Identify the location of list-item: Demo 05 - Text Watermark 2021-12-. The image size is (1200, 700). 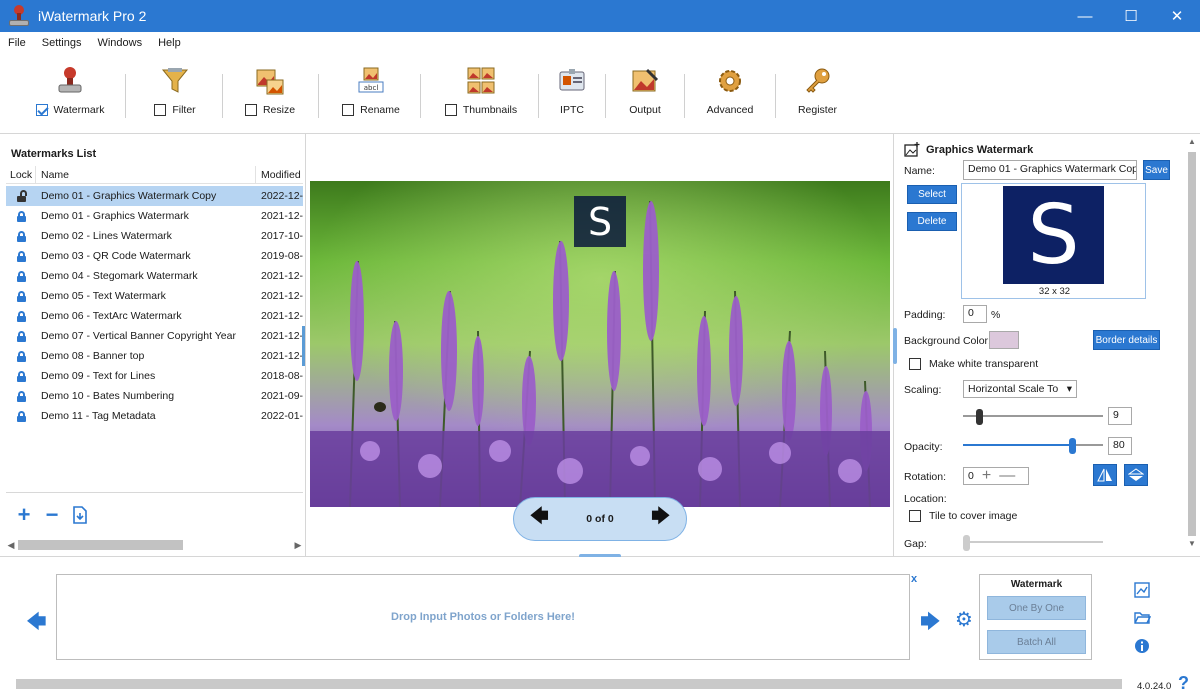
(154, 296).